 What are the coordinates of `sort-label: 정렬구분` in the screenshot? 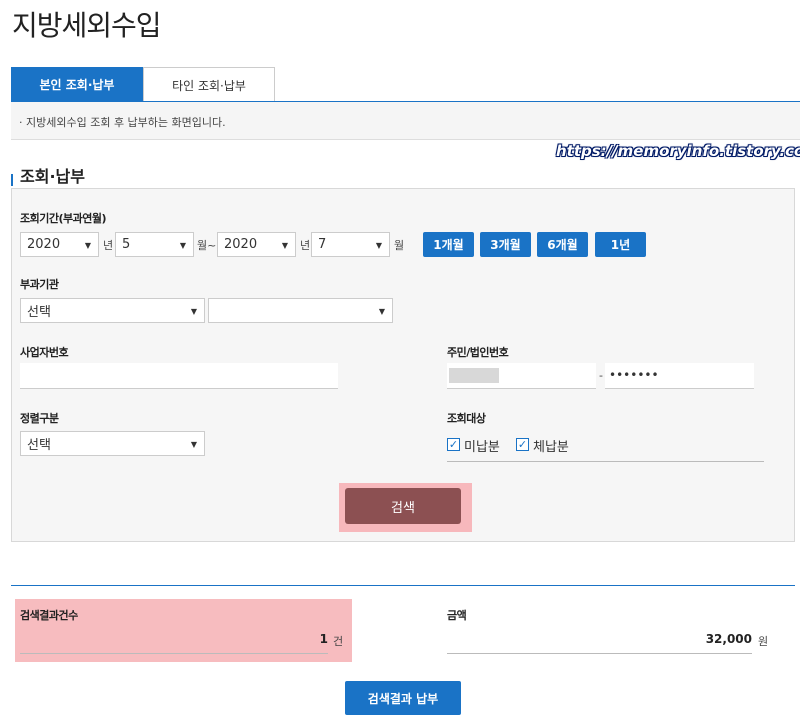 It's located at (39, 418).